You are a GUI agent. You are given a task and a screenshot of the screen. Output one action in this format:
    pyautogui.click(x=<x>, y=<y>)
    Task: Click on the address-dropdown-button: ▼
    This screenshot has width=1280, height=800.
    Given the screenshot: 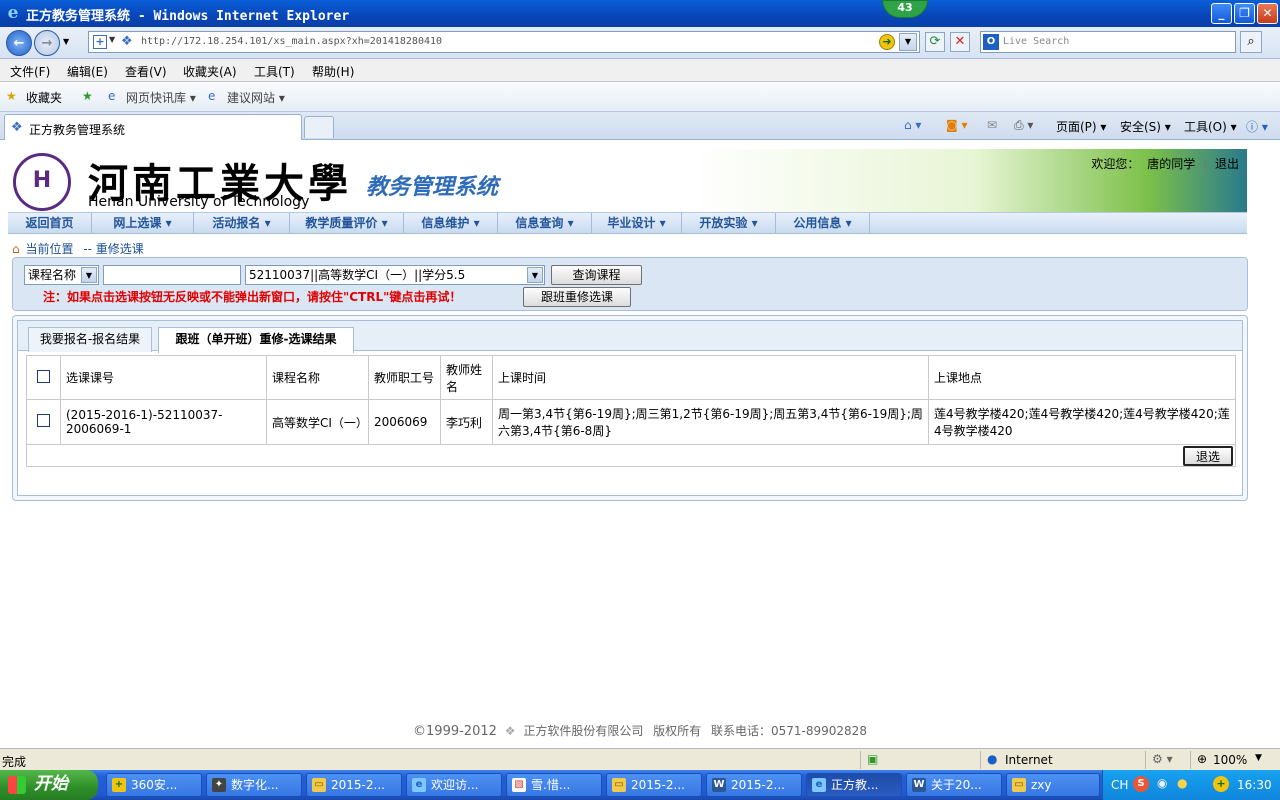 What is the action you would take?
    pyautogui.click(x=908, y=42)
    